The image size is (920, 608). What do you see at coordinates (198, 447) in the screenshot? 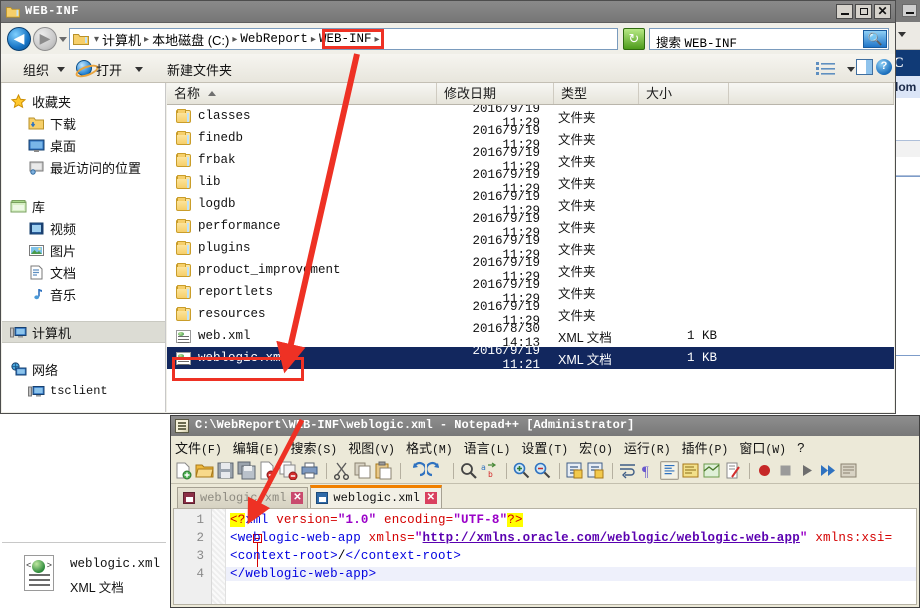
I see `menu-item: 文件(F)` at bounding box center [198, 447].